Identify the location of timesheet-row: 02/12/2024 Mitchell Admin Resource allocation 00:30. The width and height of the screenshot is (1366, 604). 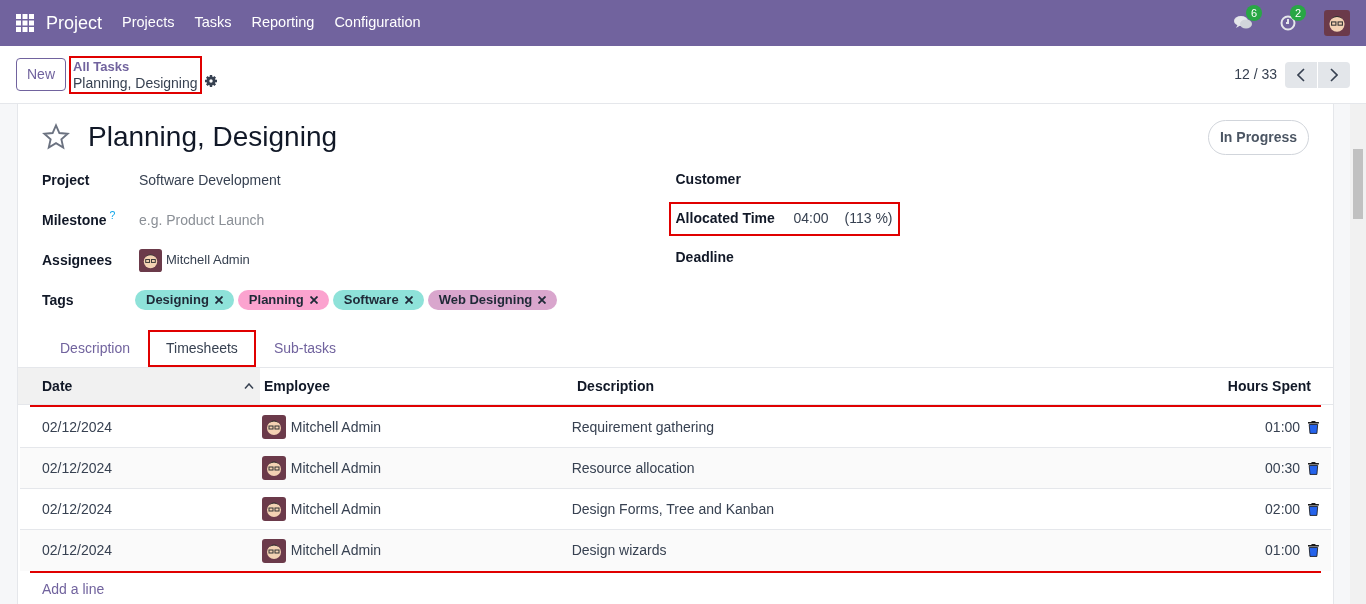
(675, 468).